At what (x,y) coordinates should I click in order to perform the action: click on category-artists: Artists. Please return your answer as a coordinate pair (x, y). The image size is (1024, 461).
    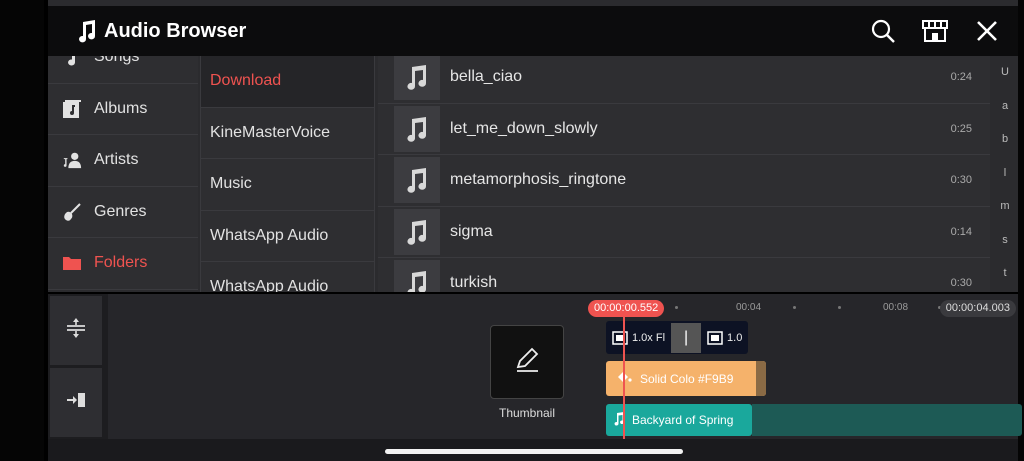
    Looking at the image, I should click on (123, 161).